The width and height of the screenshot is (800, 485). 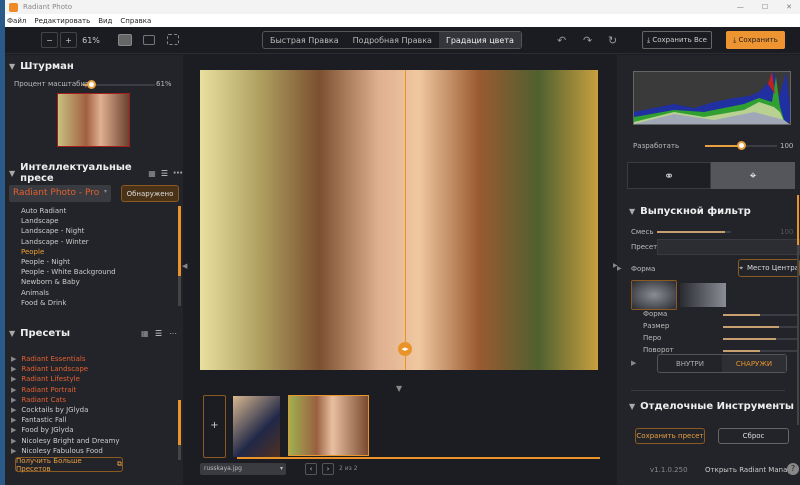 I want to click on radial-shape-option, so click(x=654, y=295).